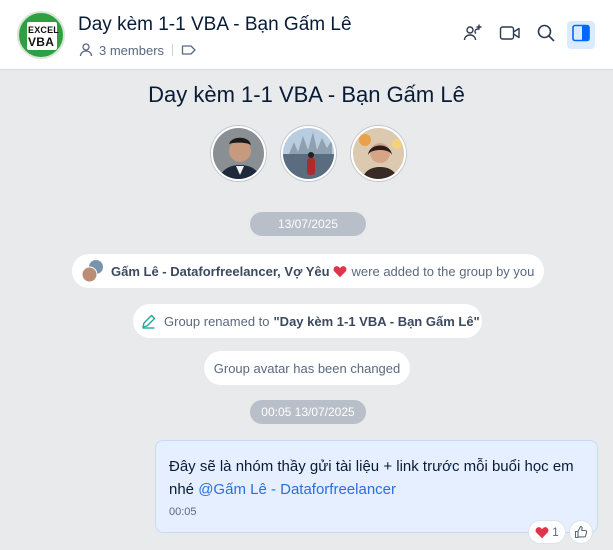 The height and width of the screenshot is (550, 613). I want to click on sidebar-toggle-icon, so click(581, 35).